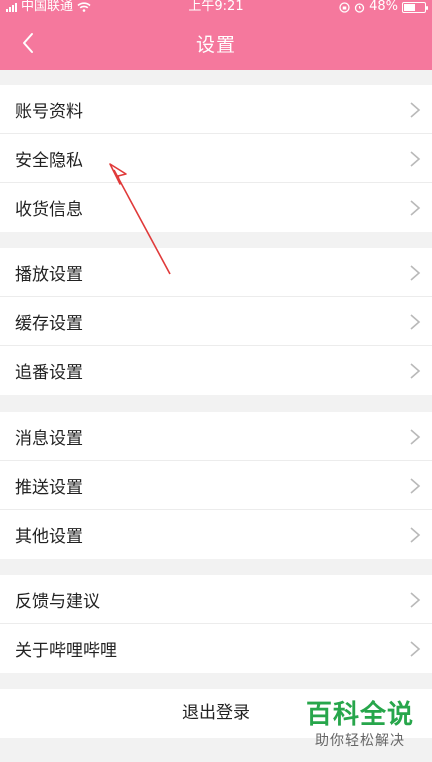  I want to click on battery-percent: 48%, so click(383, 7).